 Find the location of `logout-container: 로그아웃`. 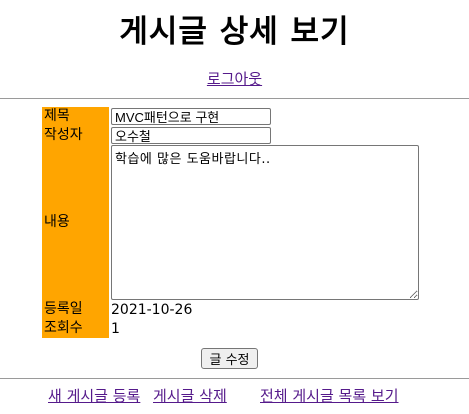

logout-container: 로그아웃 is located at coordinates (234, 79).